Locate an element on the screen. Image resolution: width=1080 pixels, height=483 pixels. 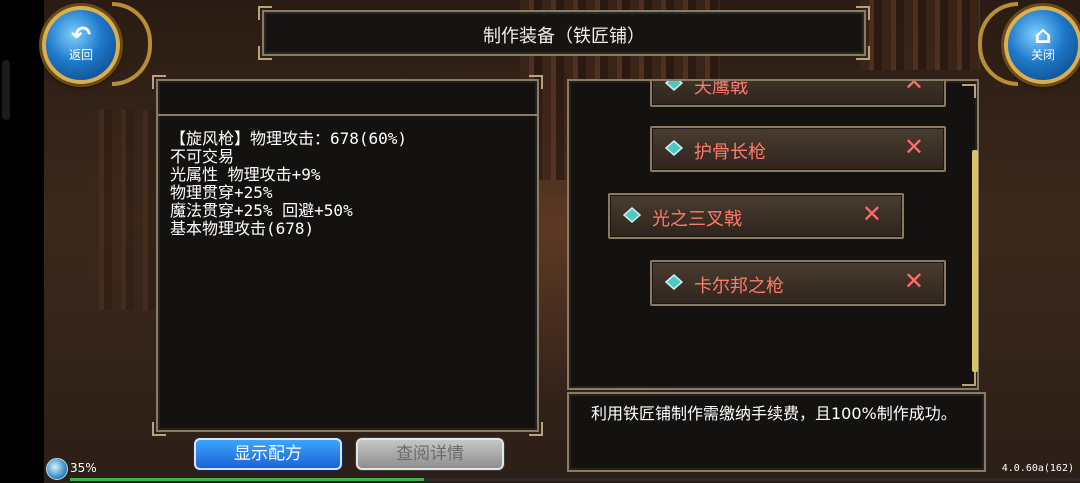
item-stat-line: 不可交易 is located at coordinates (202, 156).